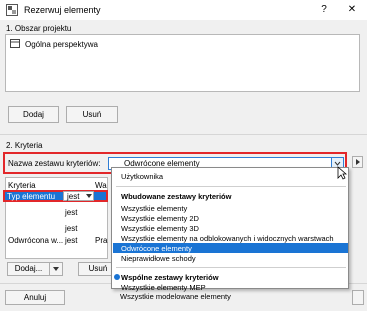  What do you see at coordinates (154, 208) in the screenshot?
I see `dropdown-item: Wszystkie elementy` at bounding box center [154, 208].